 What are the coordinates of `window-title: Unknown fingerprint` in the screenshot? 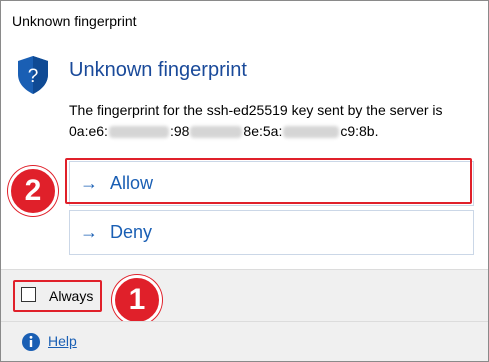 It's located at (74, 21).